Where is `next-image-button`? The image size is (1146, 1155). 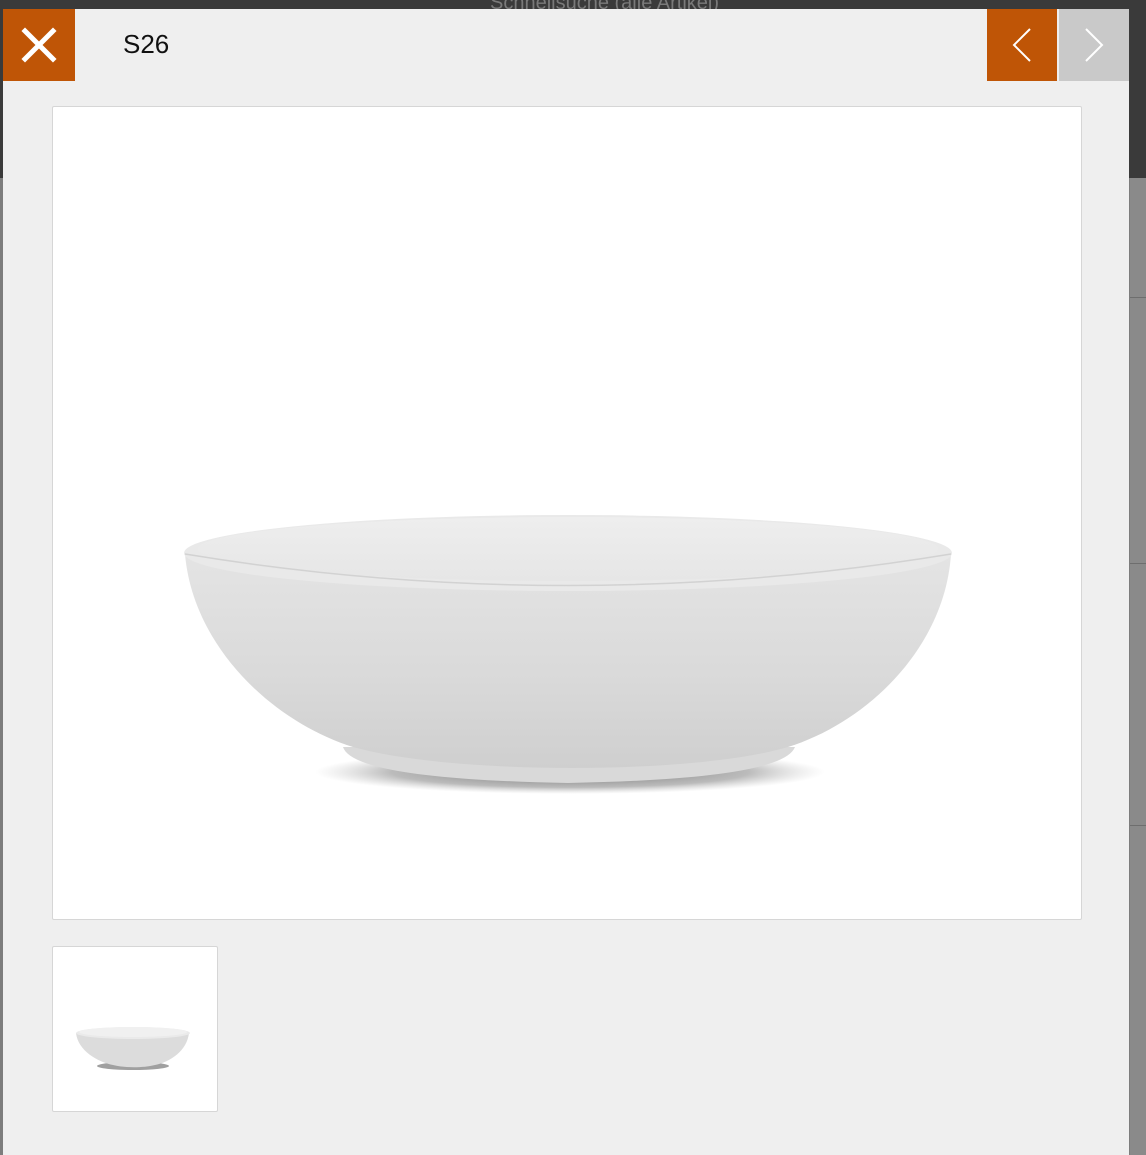
next-image-button is located at coordinates (1094, 45).